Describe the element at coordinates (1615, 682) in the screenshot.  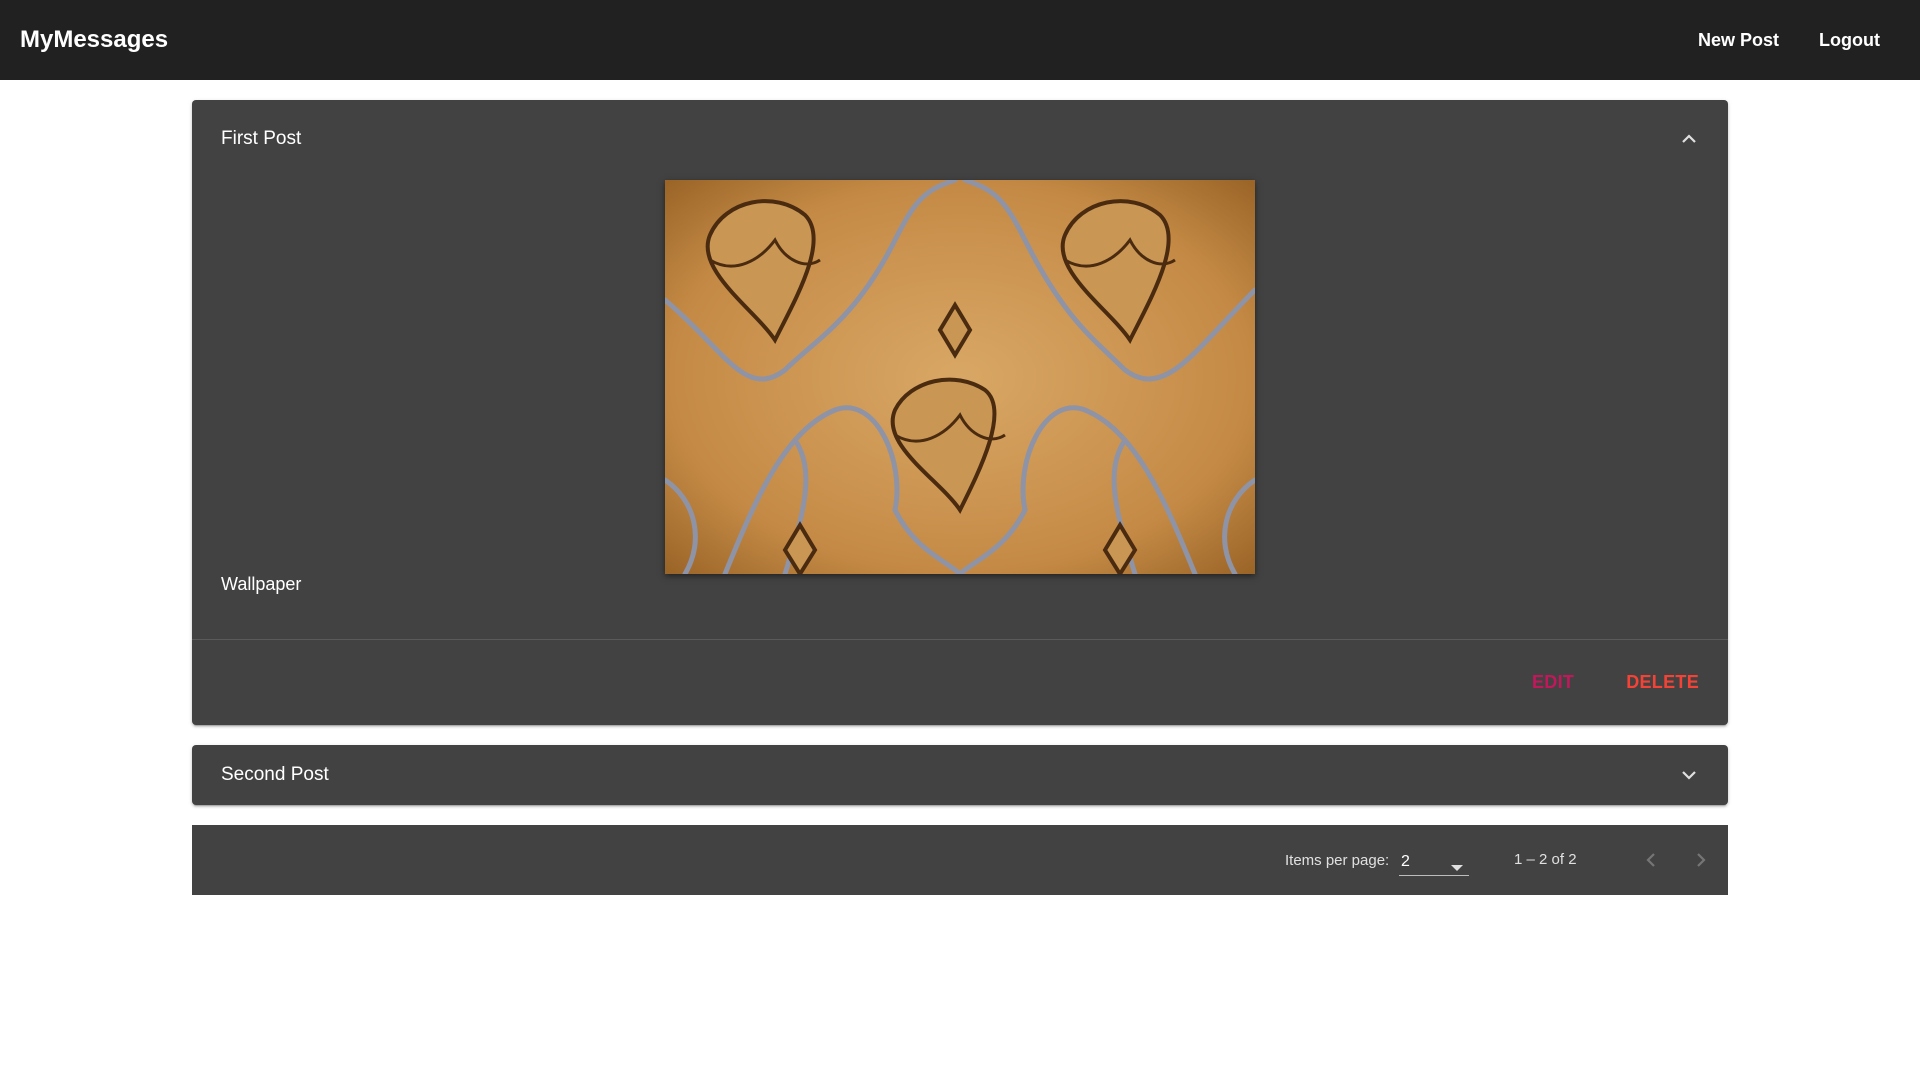
I see `post-actions: EDIT DELETE` at that location.